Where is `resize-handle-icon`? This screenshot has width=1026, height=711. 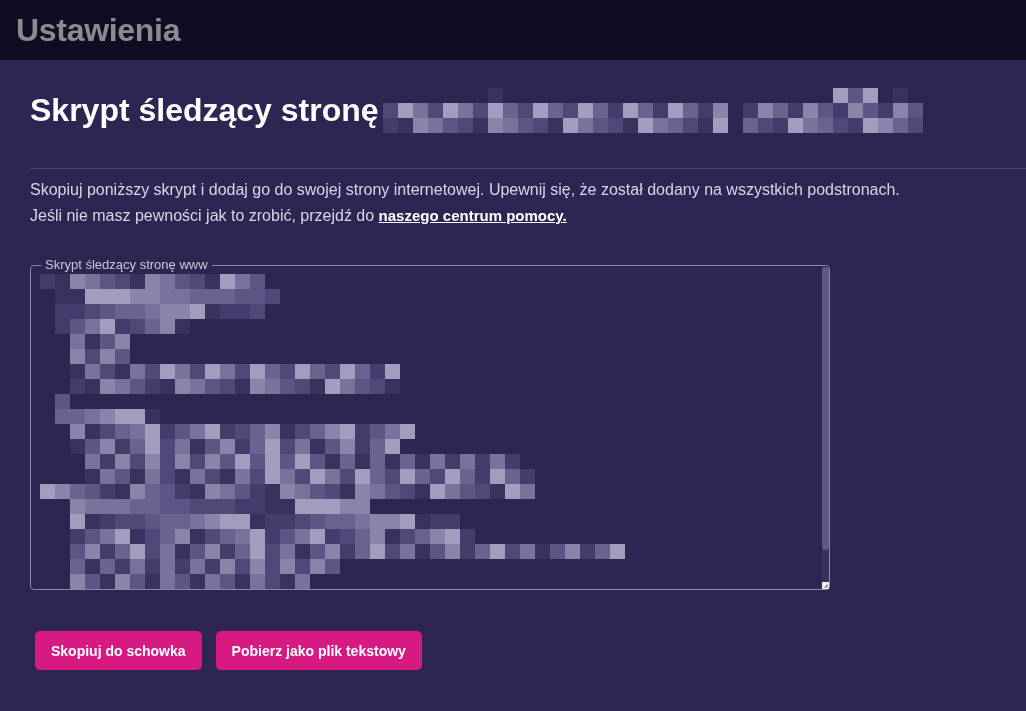 resize-handle-icon is located at coordinates (825, 585).